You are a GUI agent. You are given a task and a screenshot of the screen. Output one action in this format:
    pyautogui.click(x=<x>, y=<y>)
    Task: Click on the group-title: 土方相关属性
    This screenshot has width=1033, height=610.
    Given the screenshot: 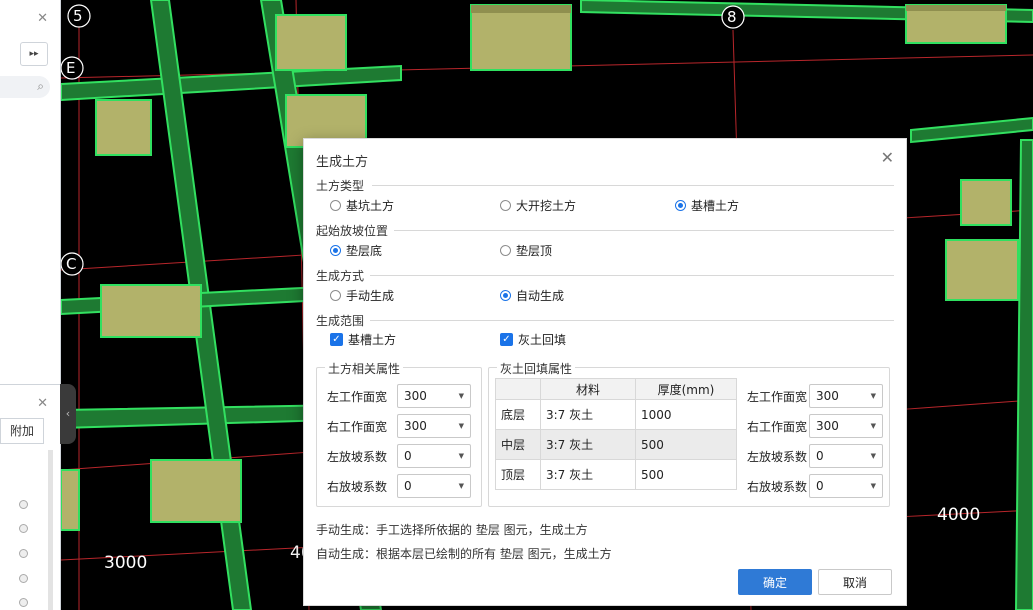 What is the action you would take?
    pyautogui.click(x=364, y=368)
    